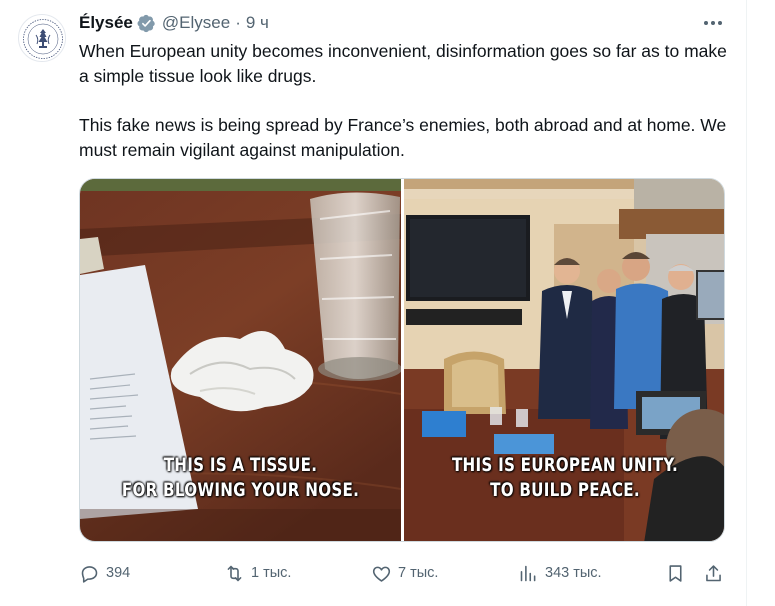 Image resolution: width=775 pixels, height=606 pixels. What do you see at coordinates (234, 573) in the screenshot?
I see `retweet-icon` at bounding box center [234, 573].